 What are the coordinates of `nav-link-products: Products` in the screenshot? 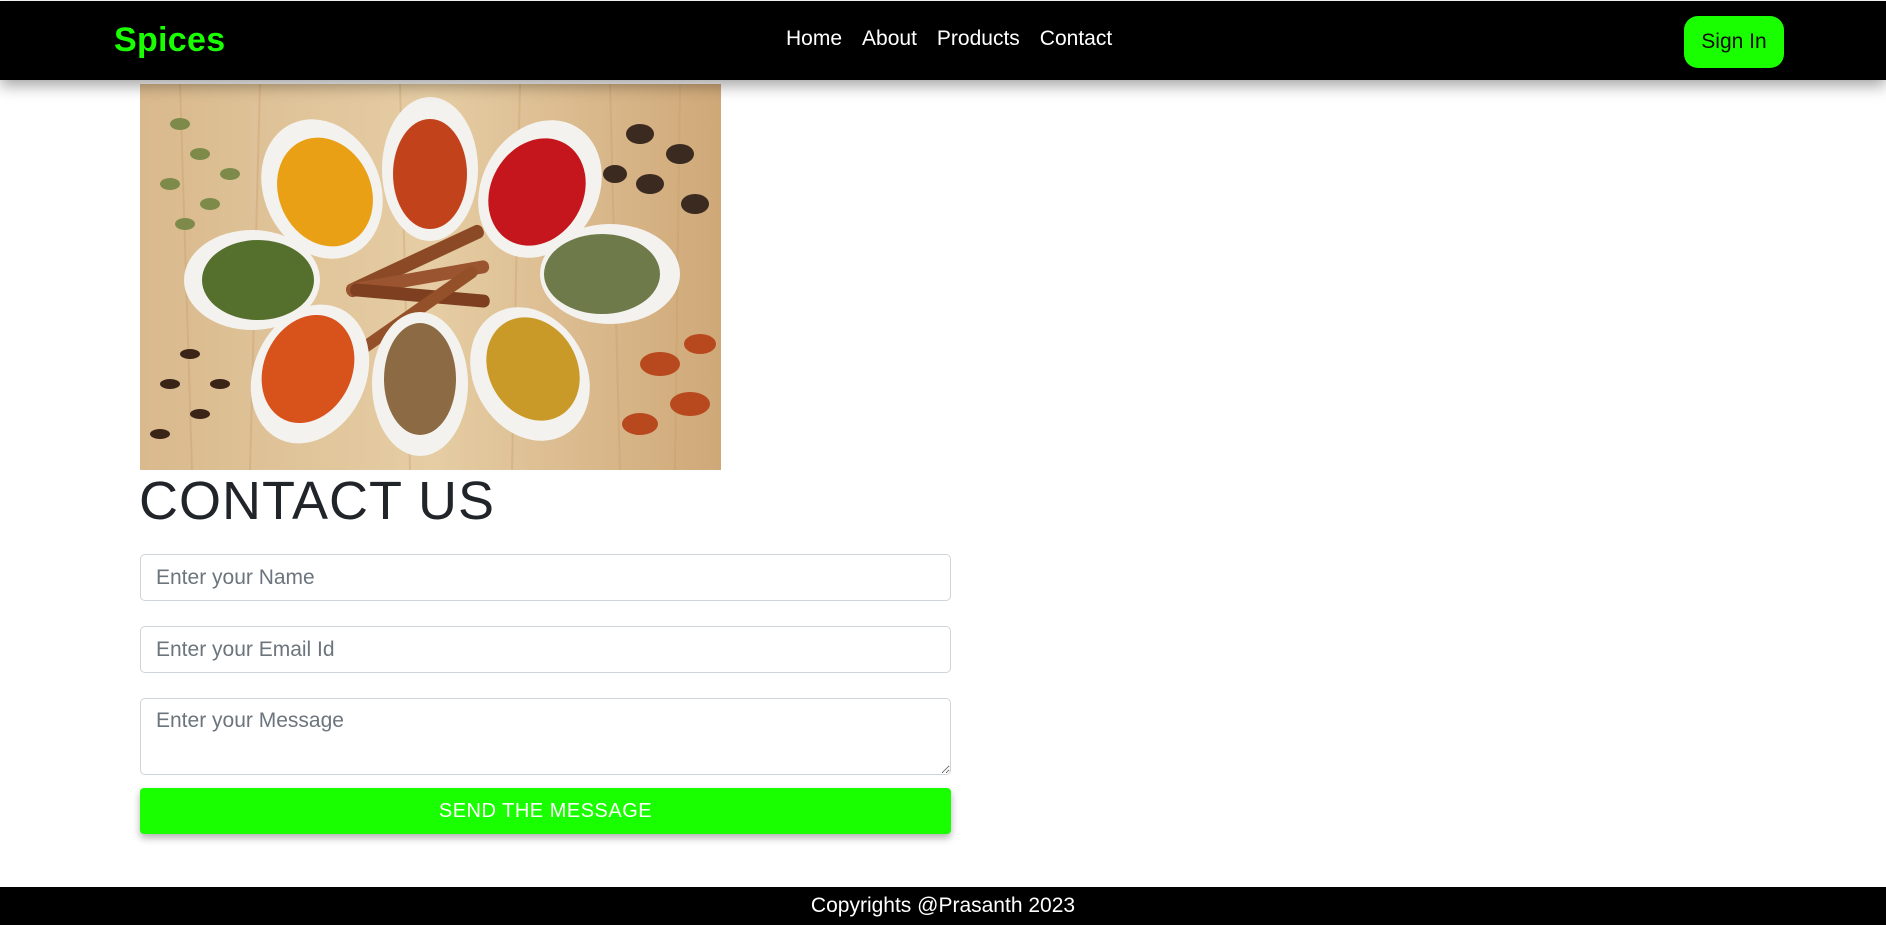 It's located at (978, 39).